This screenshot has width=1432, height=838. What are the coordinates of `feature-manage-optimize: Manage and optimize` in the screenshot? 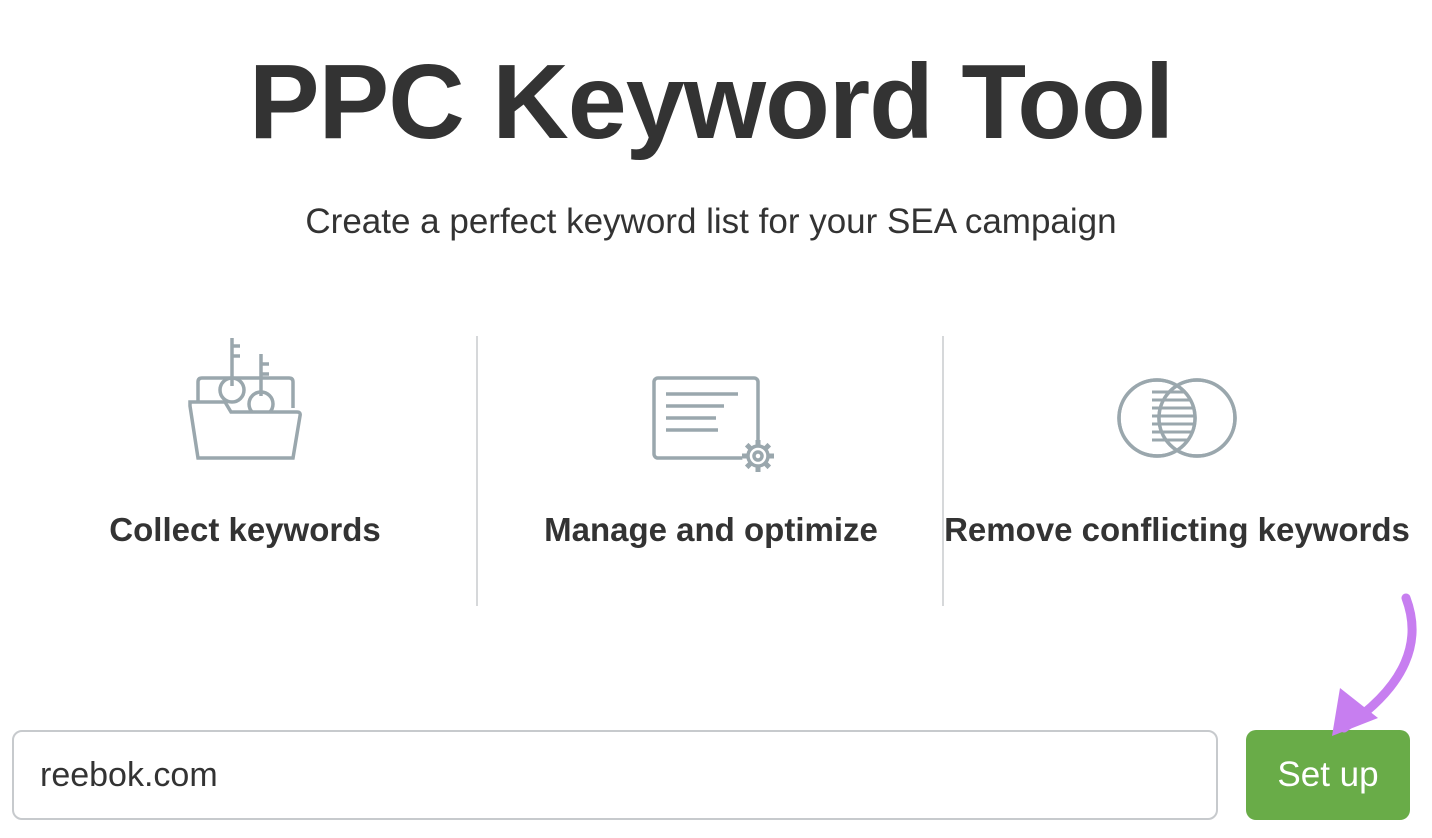 It's located at (711, 471).